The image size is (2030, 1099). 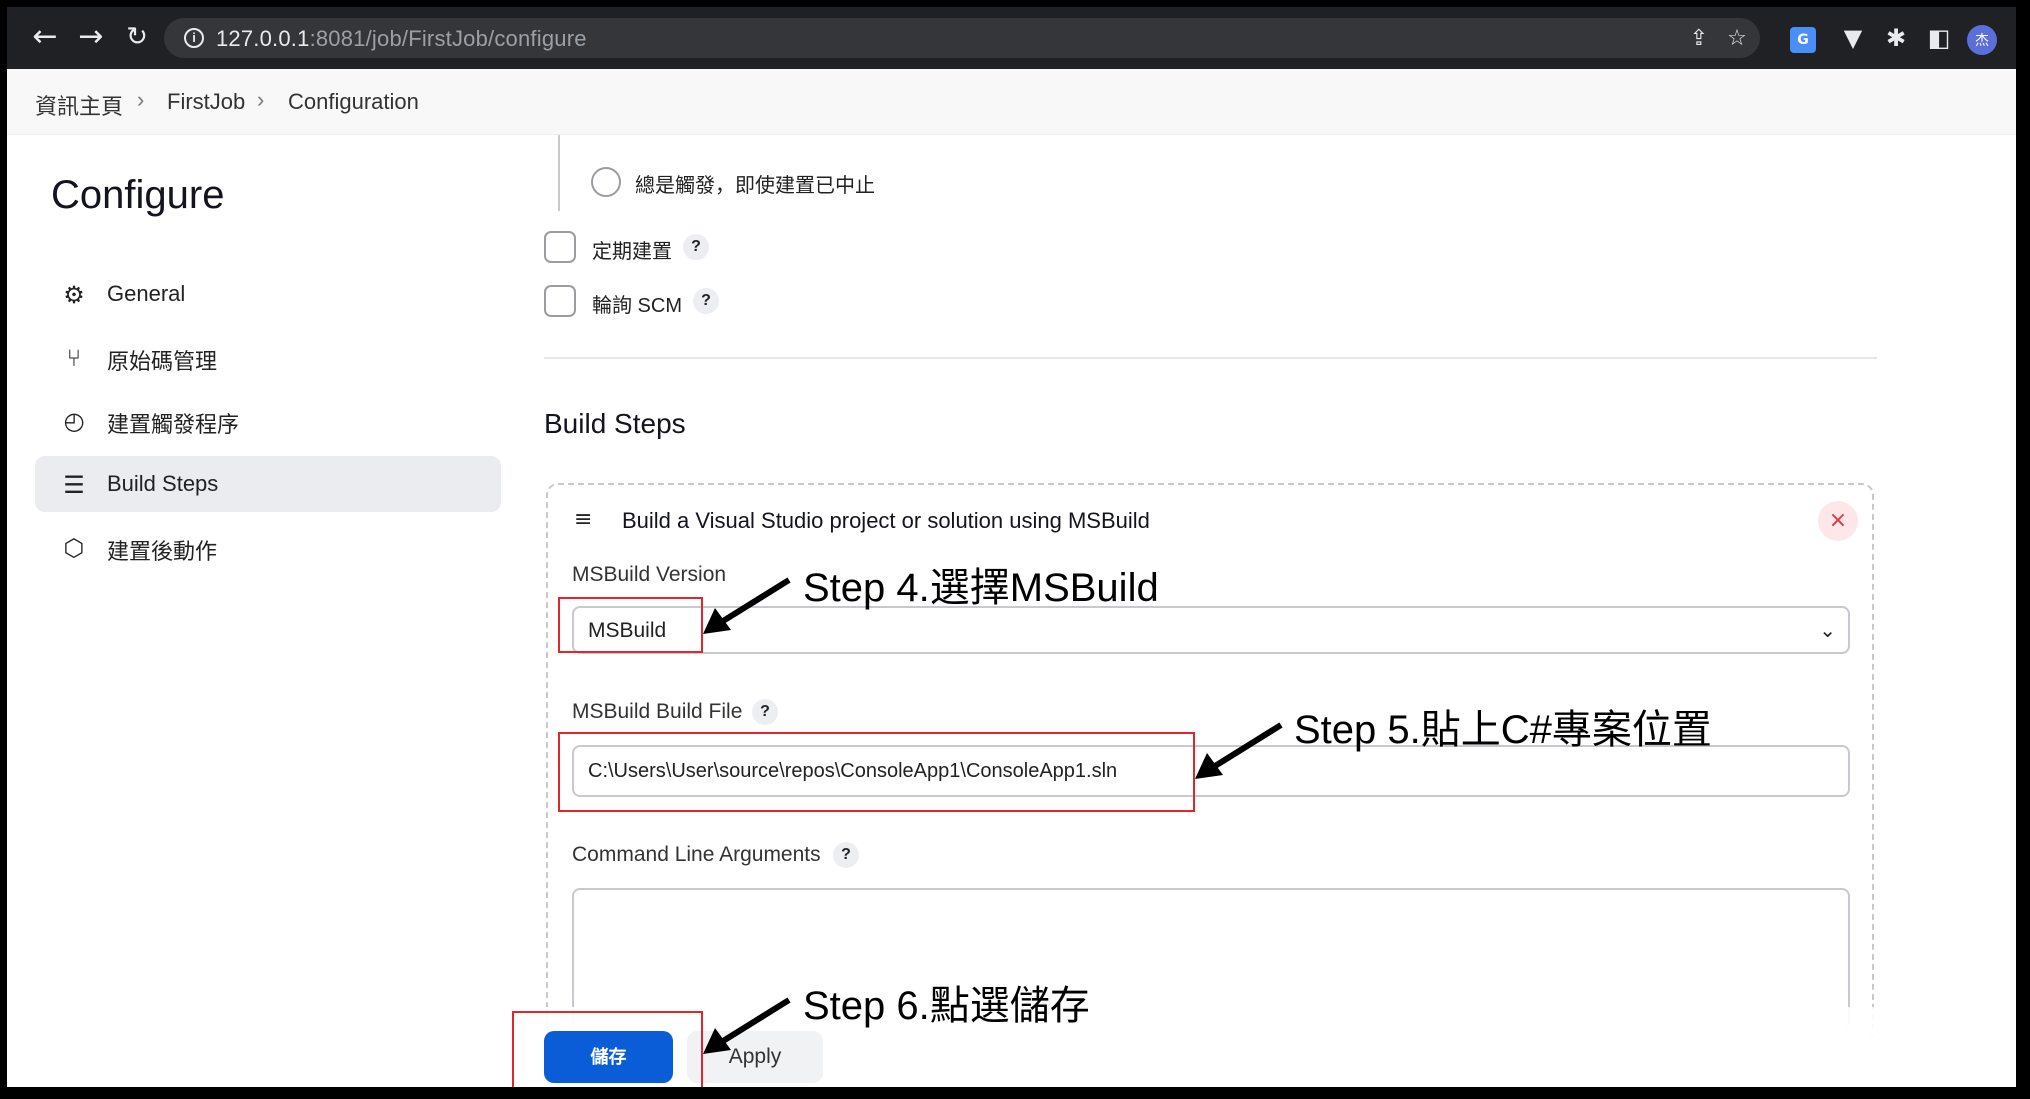 I want to click on extensions-puzzle-icon: ✱, so click(x=1896, y=38).